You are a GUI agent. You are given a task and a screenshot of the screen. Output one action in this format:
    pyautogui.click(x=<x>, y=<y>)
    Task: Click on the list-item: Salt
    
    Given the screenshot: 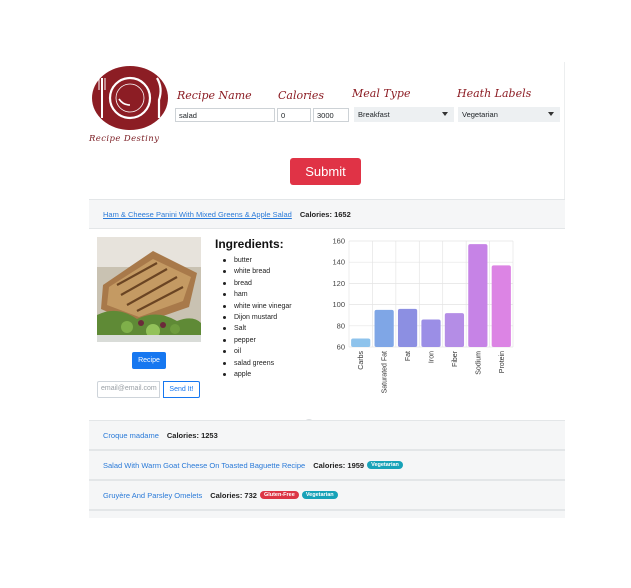 What is the action you would take?
    pyautogui.click(x=257, y=328)
    